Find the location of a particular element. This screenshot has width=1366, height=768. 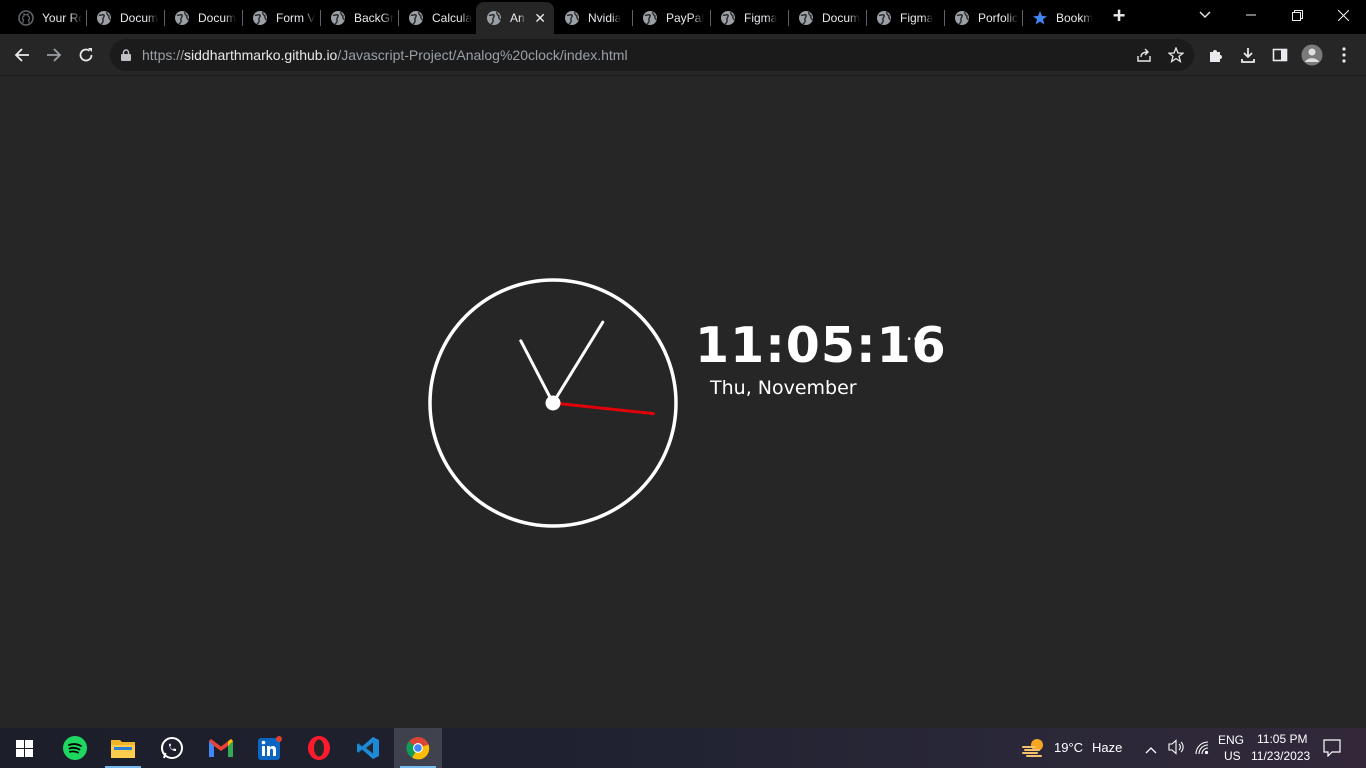

arrow-right-icon is located at coordinates (54, 55).